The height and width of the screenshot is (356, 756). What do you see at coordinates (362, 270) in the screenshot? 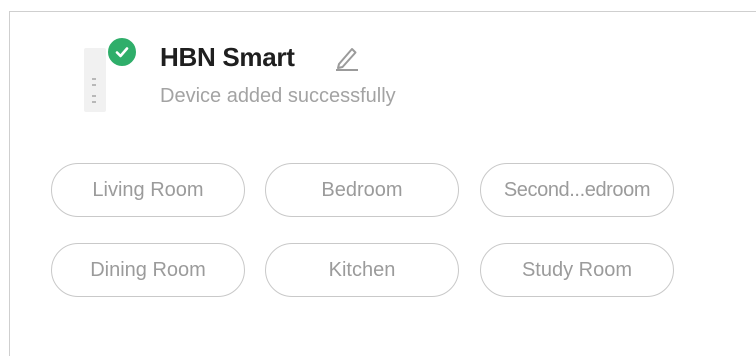
I see `room-chip-kitchen: Kitchen` at bounding box center [362, 270].